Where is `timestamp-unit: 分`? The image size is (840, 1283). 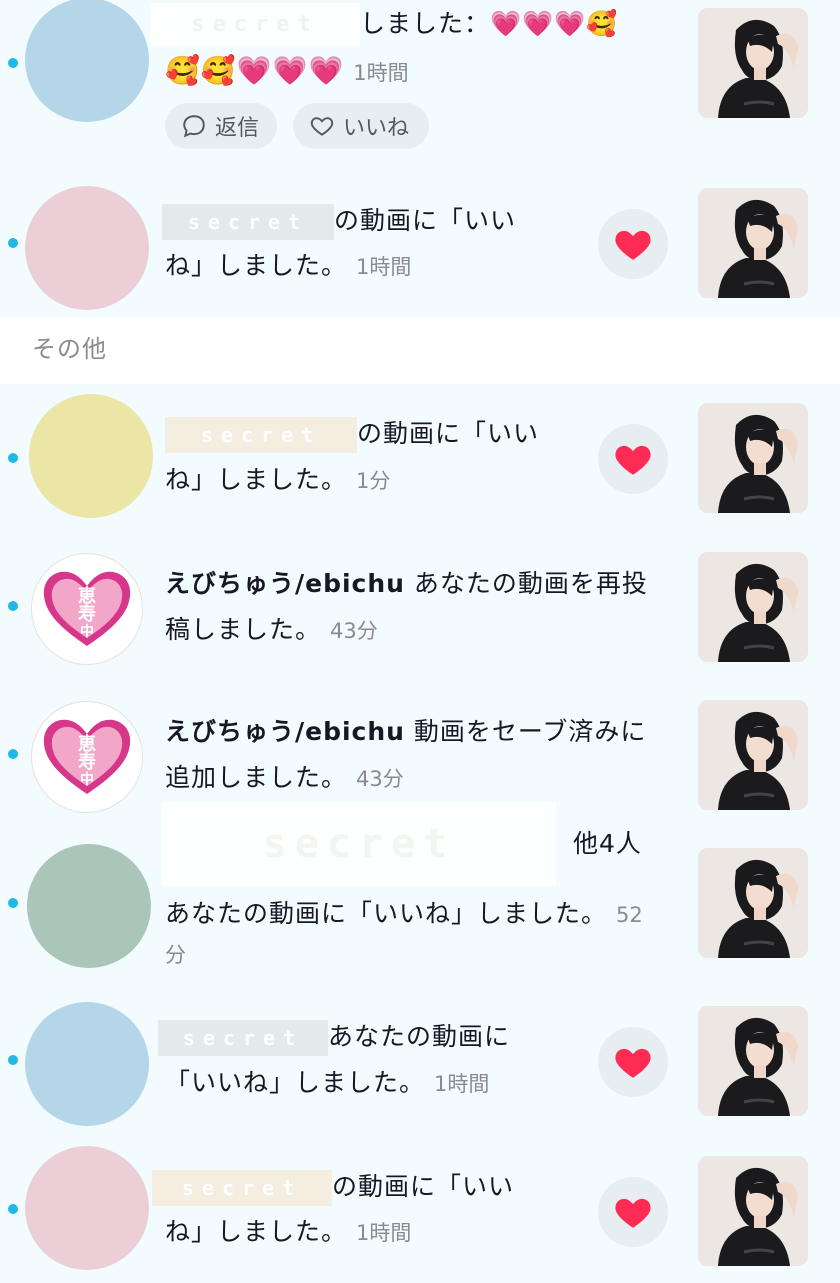 timestamp-unit: 分 is located at coordinates (175, 955).